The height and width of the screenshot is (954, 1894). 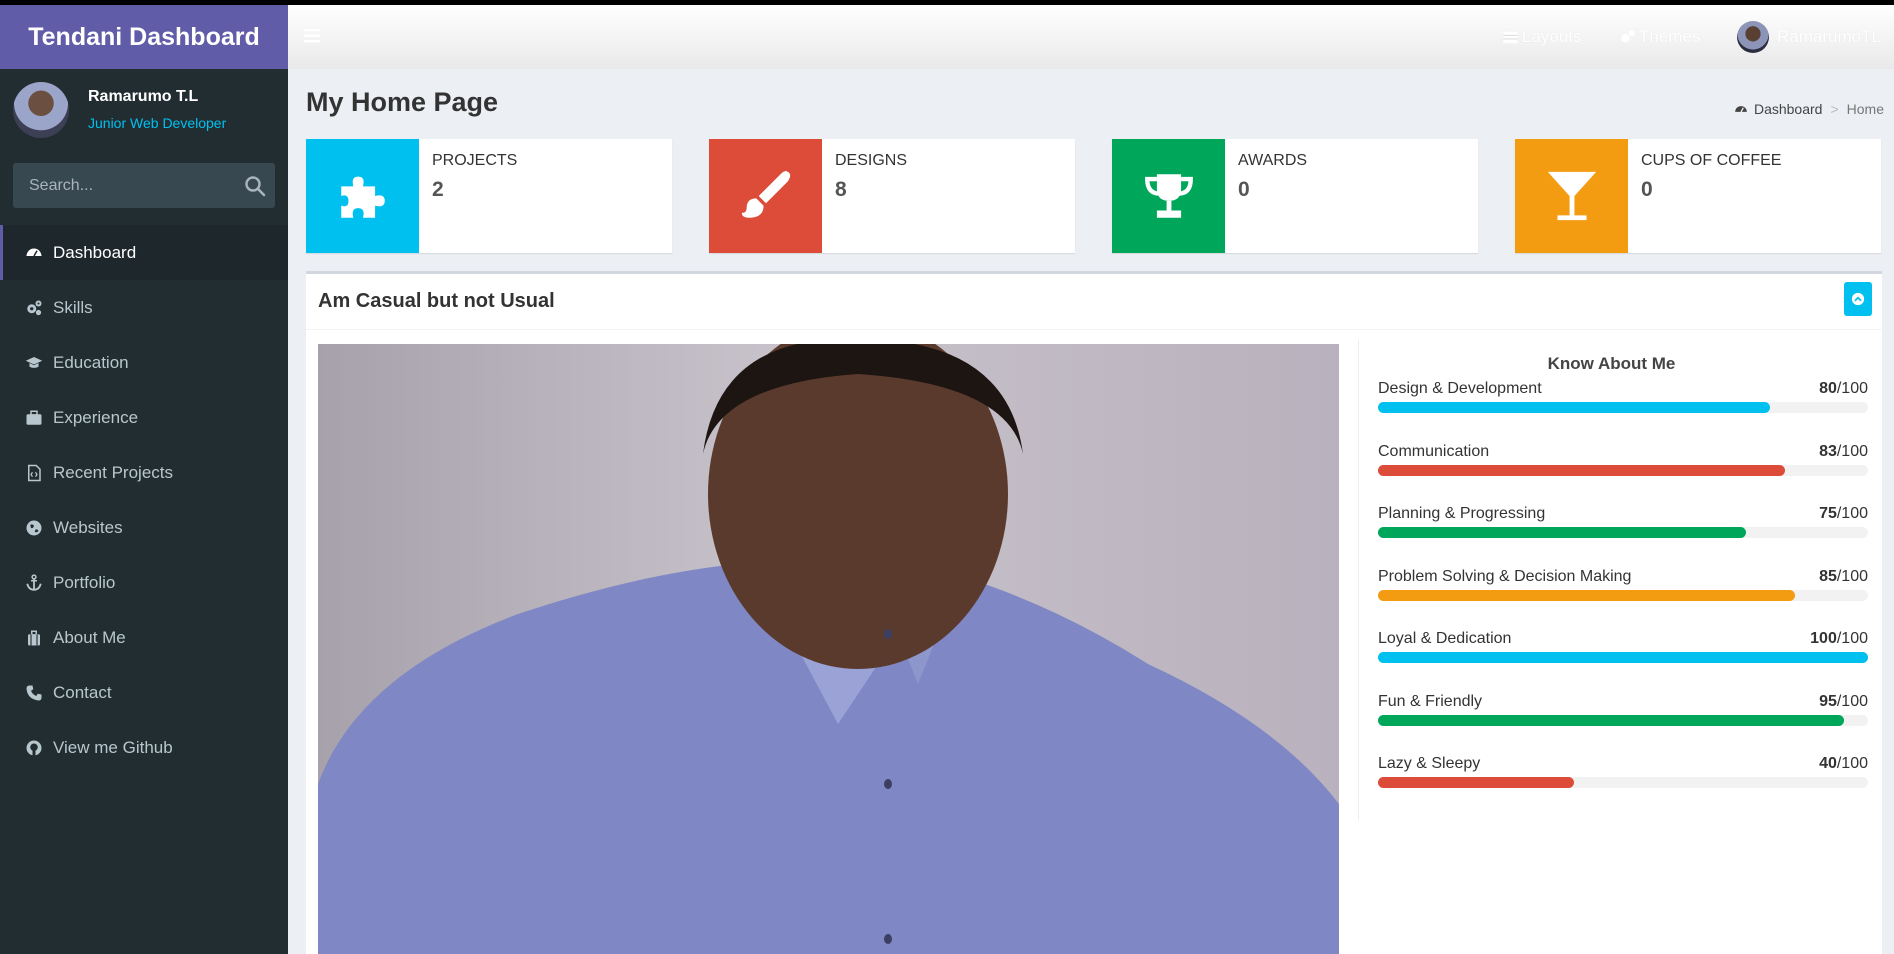 What do you see at coordinates (73, 307) in the screenshot?
I see `sidebar-item-label: Skills` at bounding box center [73, 307].